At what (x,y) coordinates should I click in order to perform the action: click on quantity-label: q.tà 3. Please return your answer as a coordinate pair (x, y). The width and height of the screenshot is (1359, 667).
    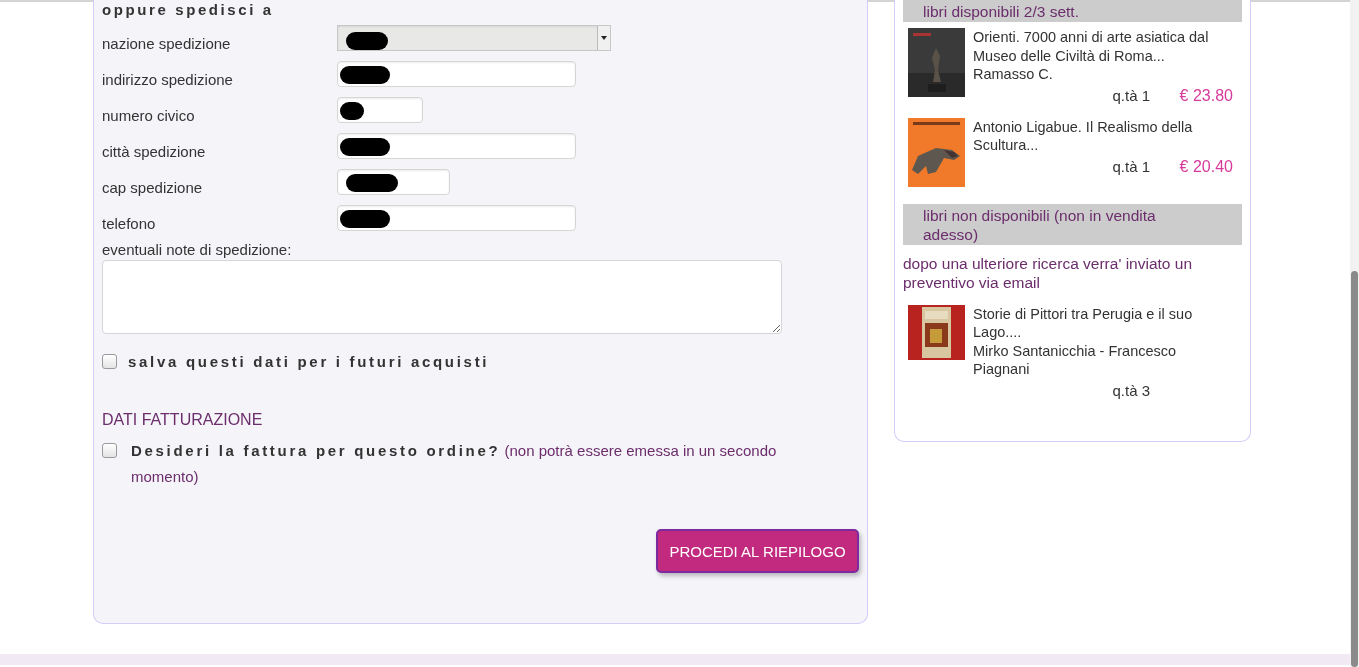
    Looking at the image, I should click on (1131, 390).